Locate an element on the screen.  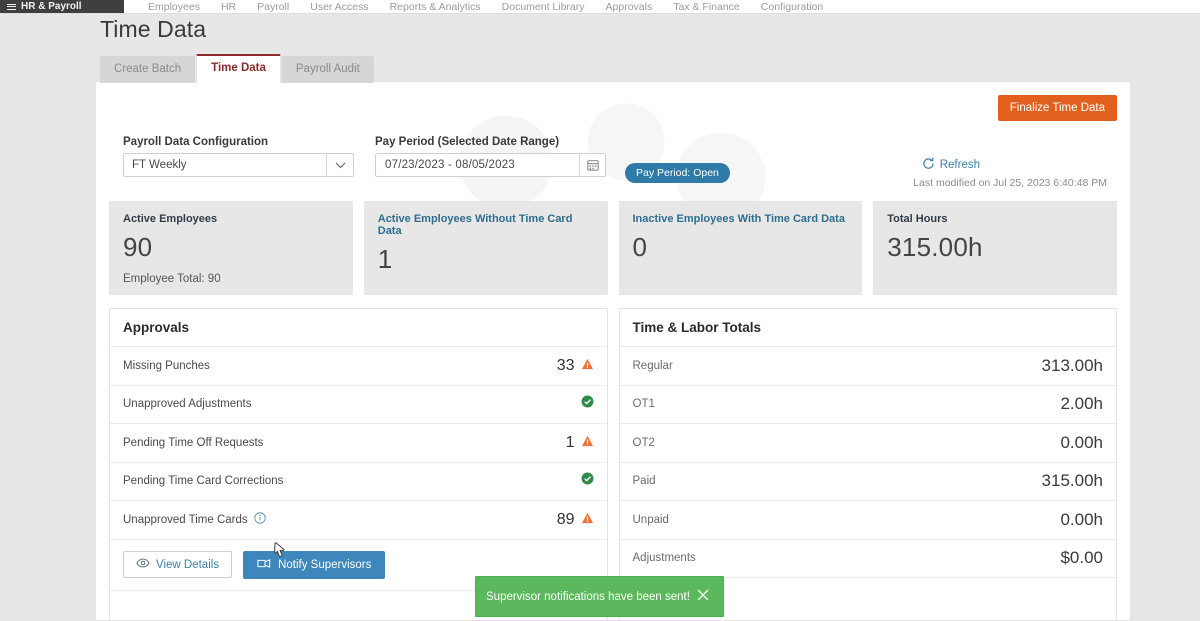
tab-payroll-audit: Payroll Audit is located at coordinates (327, 69).